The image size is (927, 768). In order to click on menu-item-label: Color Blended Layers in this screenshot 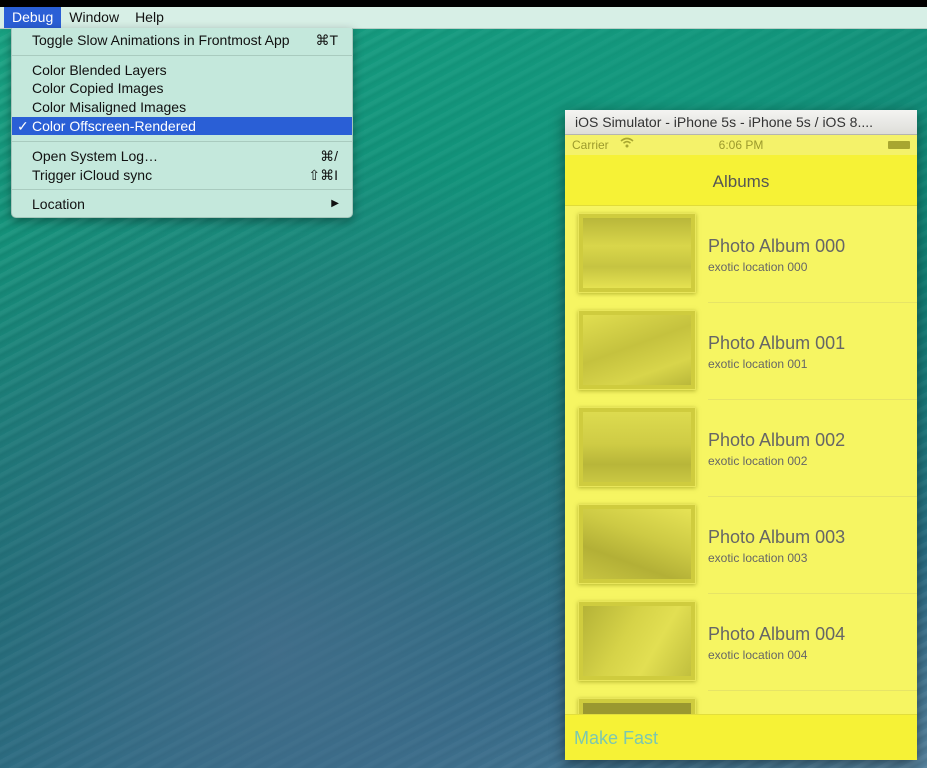, I will do `click(99, 70)`.